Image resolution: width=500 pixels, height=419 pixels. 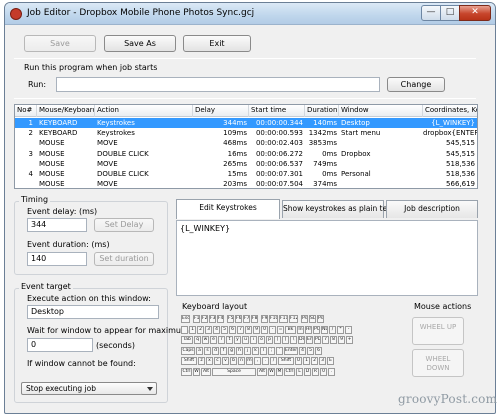 I want to click on keyboard-key: o, so click(x=261, y=340).